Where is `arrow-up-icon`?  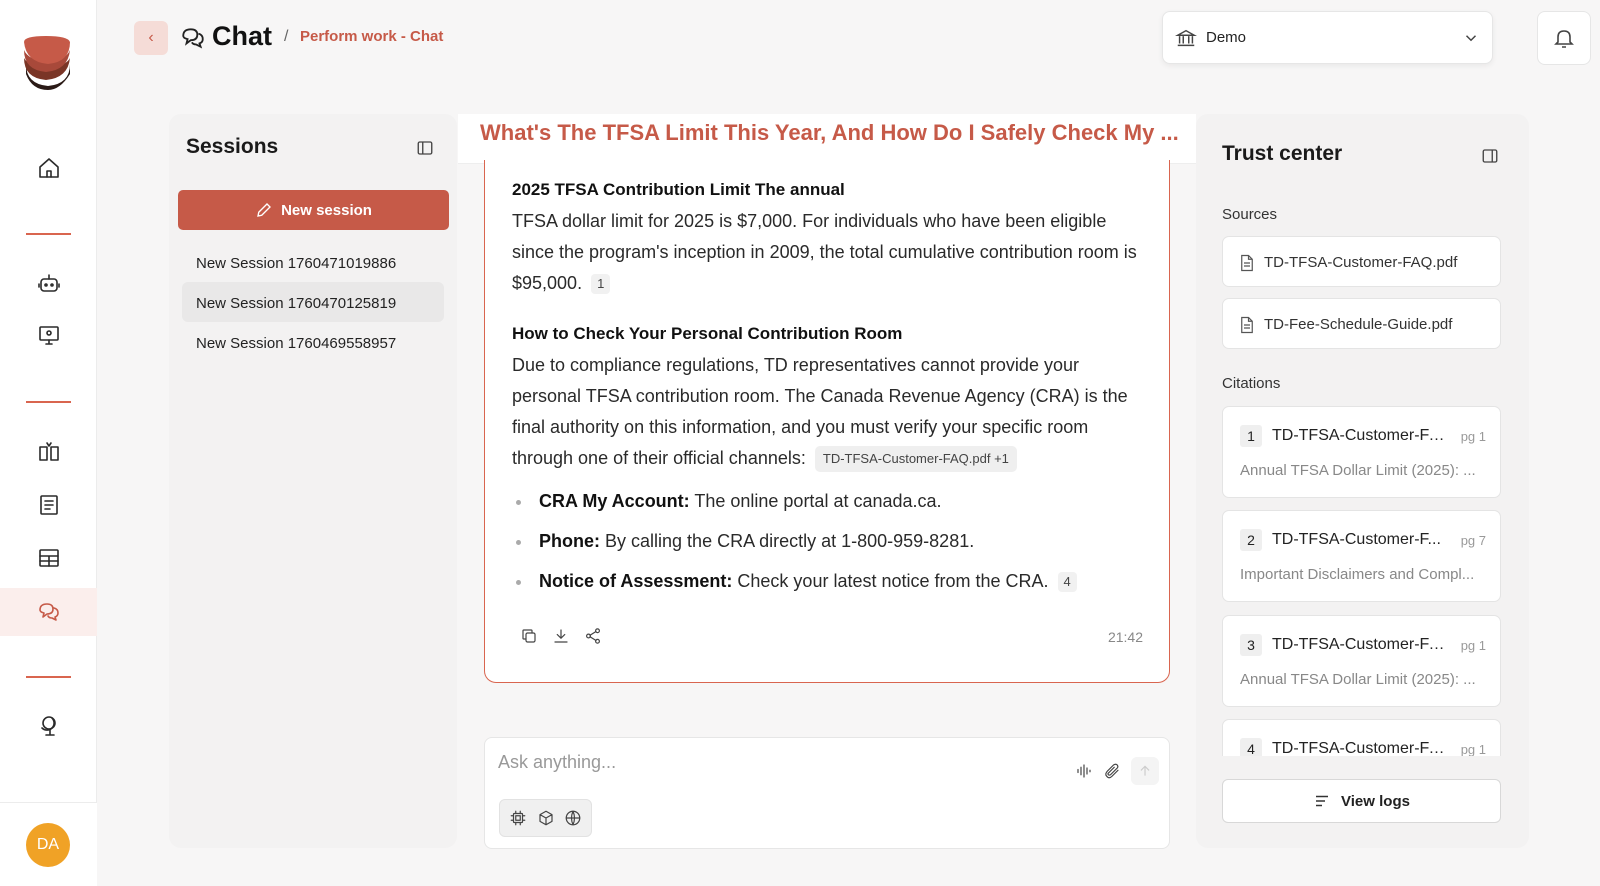 arrow-up-icon is located at coordinates (1145, 770).